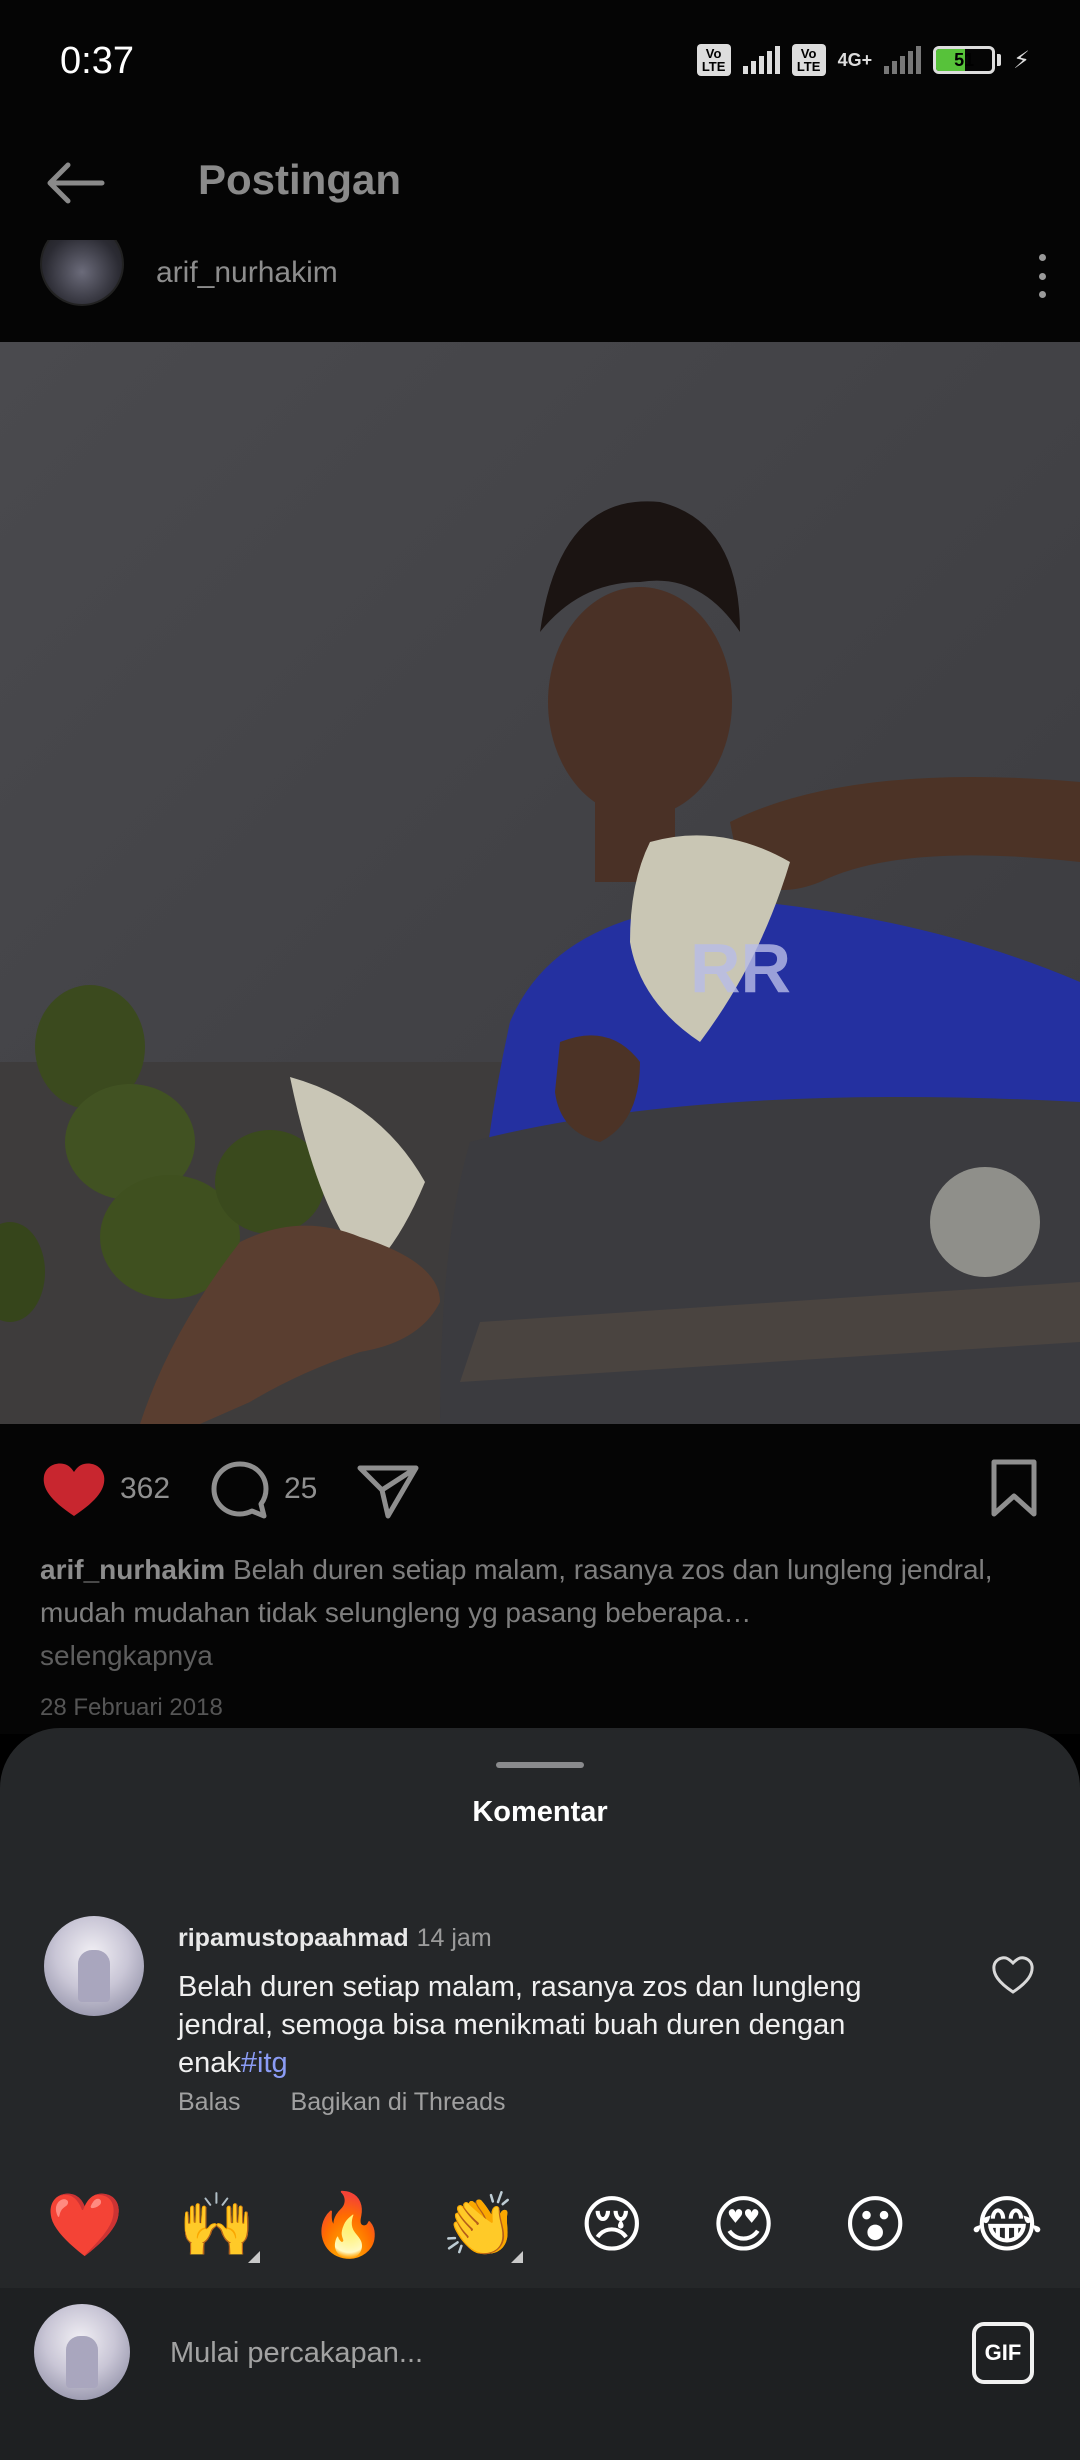  What do you see at coordinates (1042, 276) in the screenshot?
I see `more-options-icon` at bounding box center [1042, 276].